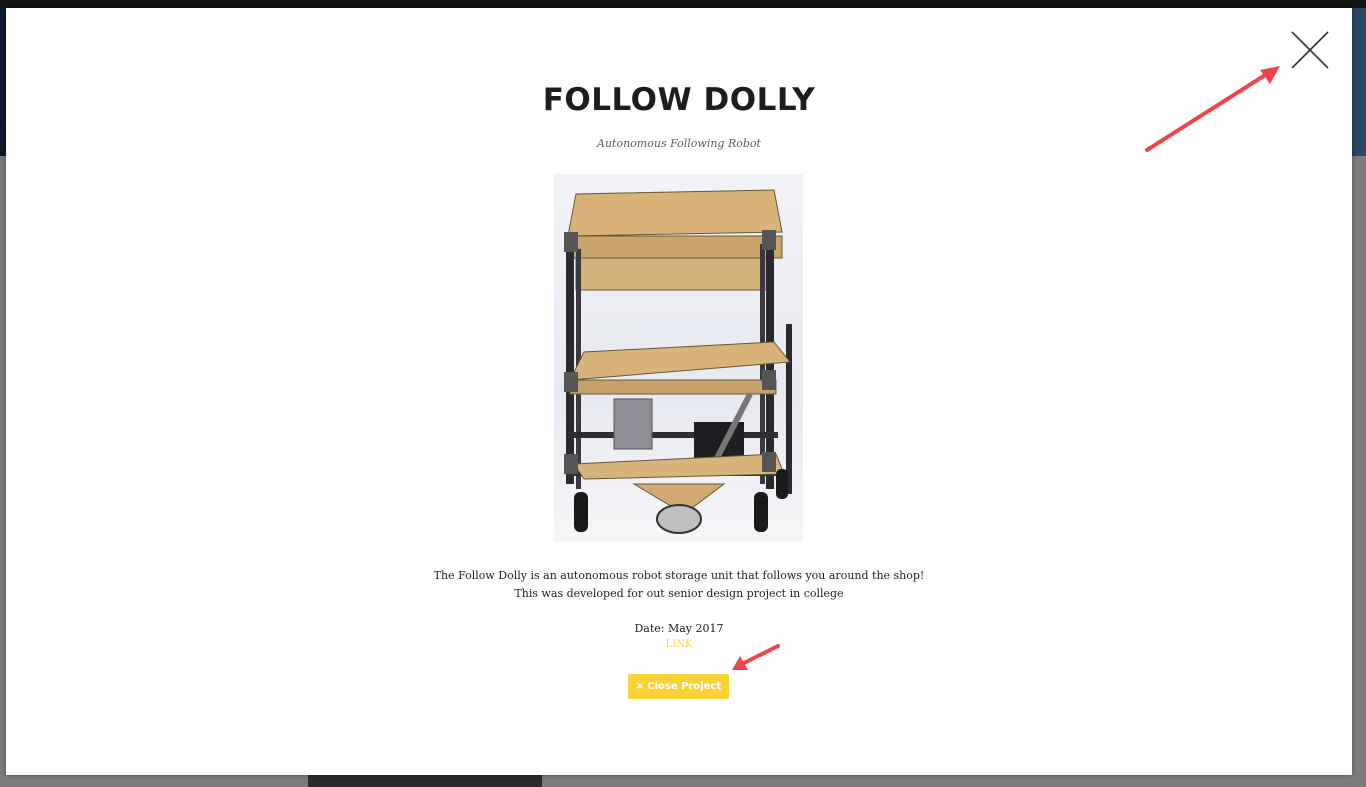  I want to click on project-date: Date: May 2017, so click(679, 628).